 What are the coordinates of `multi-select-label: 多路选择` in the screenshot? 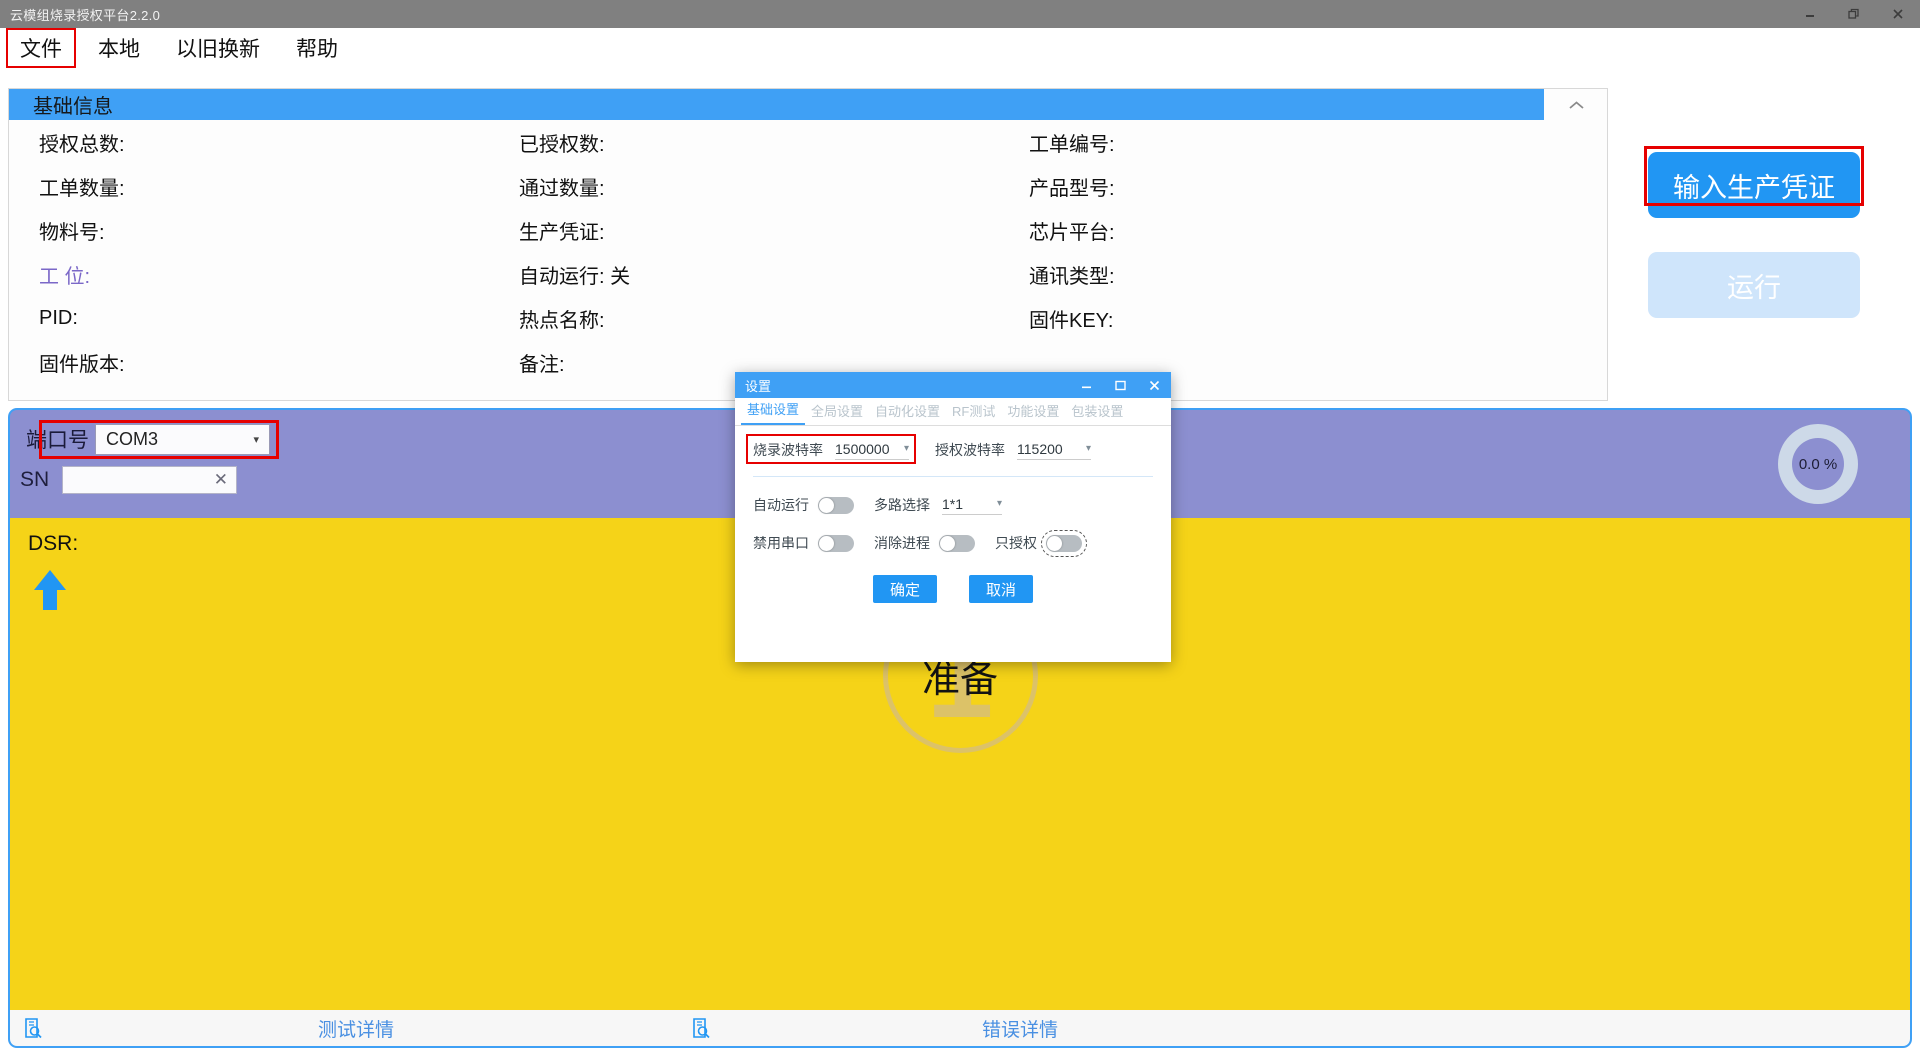 It's located at (902, 505).